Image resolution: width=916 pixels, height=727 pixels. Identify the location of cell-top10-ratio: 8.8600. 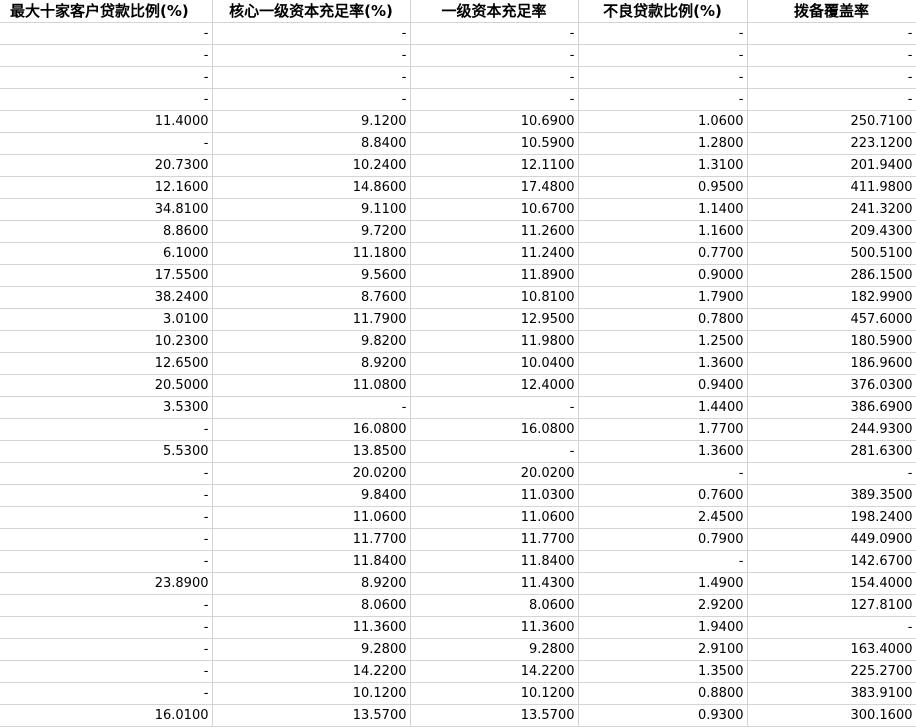
(106, 231).